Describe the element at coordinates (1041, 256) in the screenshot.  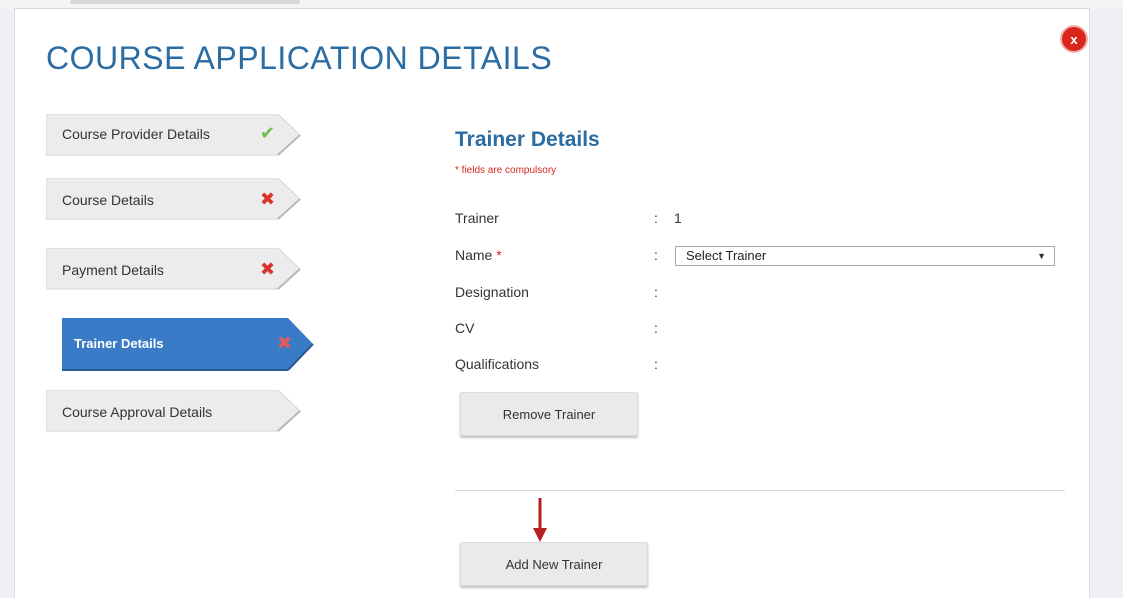
I see `dropdown-arrow-icon: ▼` at that location.